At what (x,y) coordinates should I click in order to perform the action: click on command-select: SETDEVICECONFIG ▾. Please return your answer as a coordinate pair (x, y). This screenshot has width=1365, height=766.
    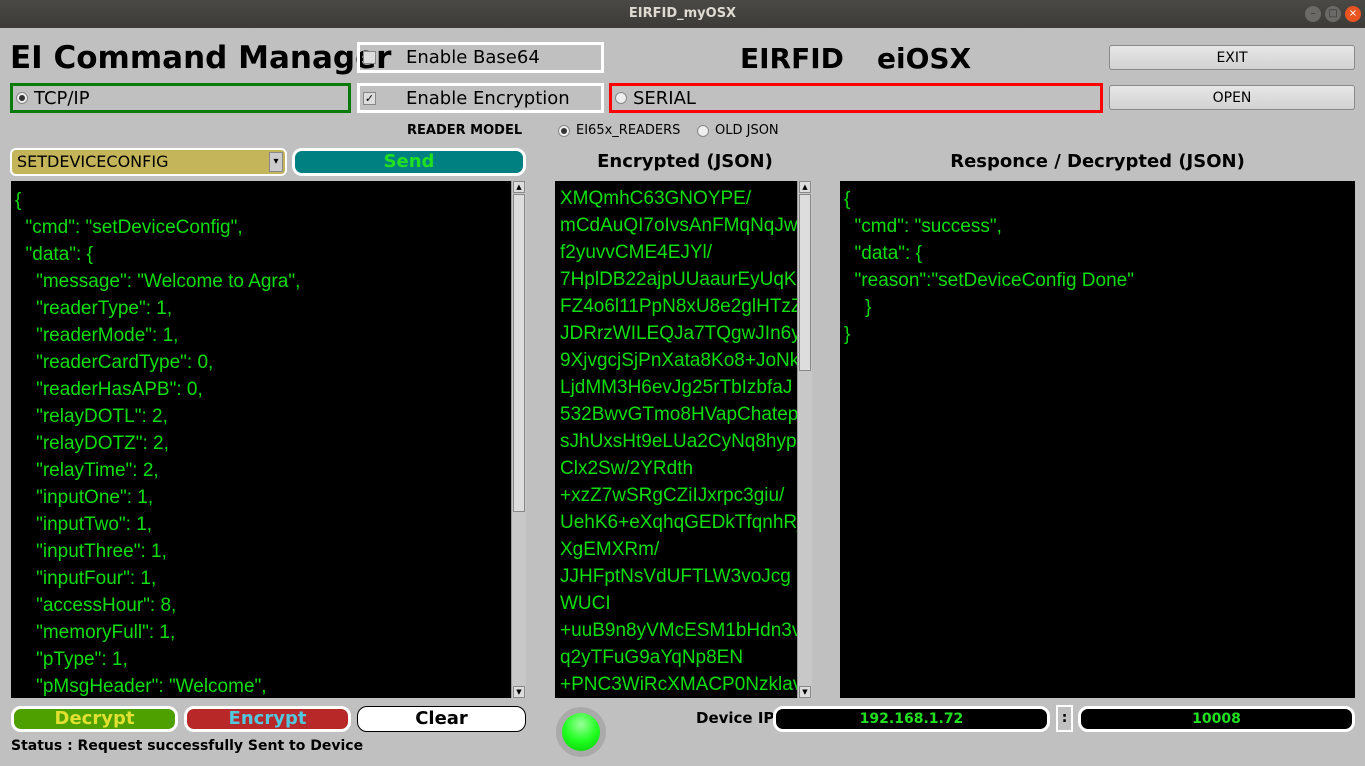
    Looking at the image, I should click on (148, 162).